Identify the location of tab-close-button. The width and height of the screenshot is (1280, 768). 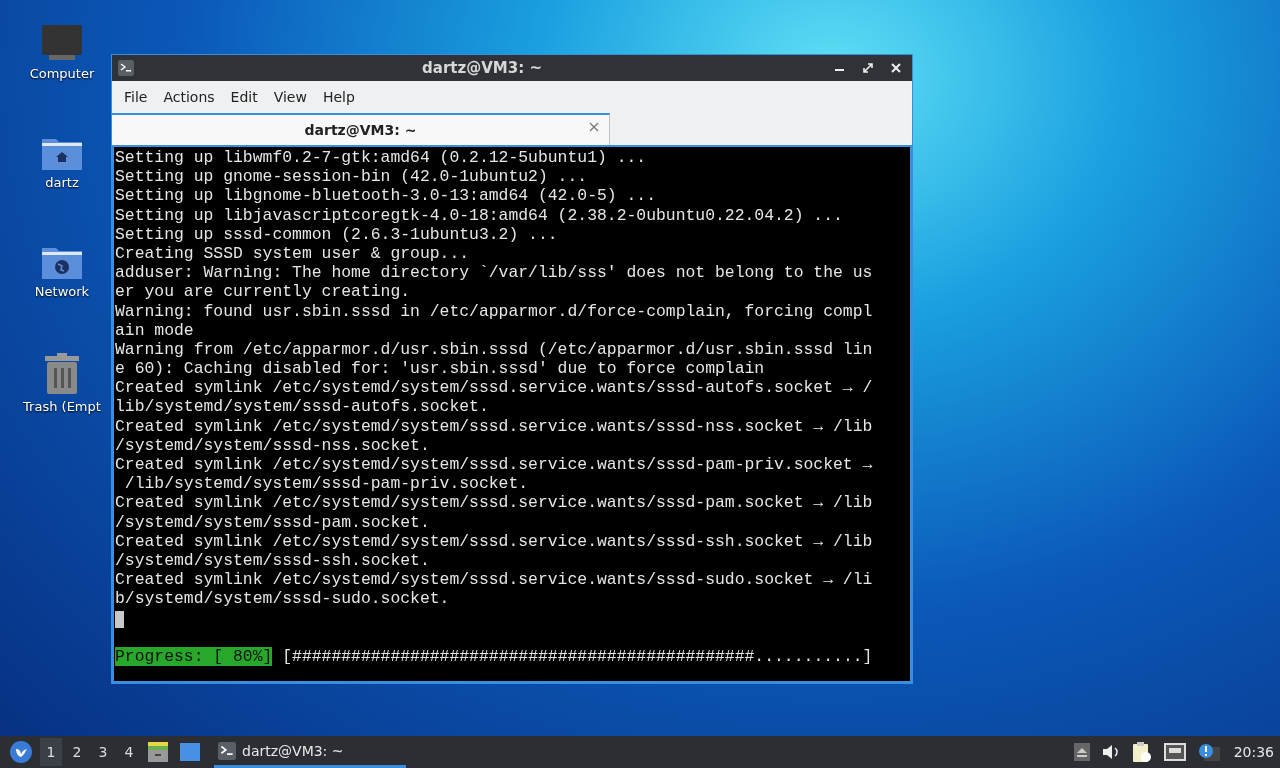
(594, 127).